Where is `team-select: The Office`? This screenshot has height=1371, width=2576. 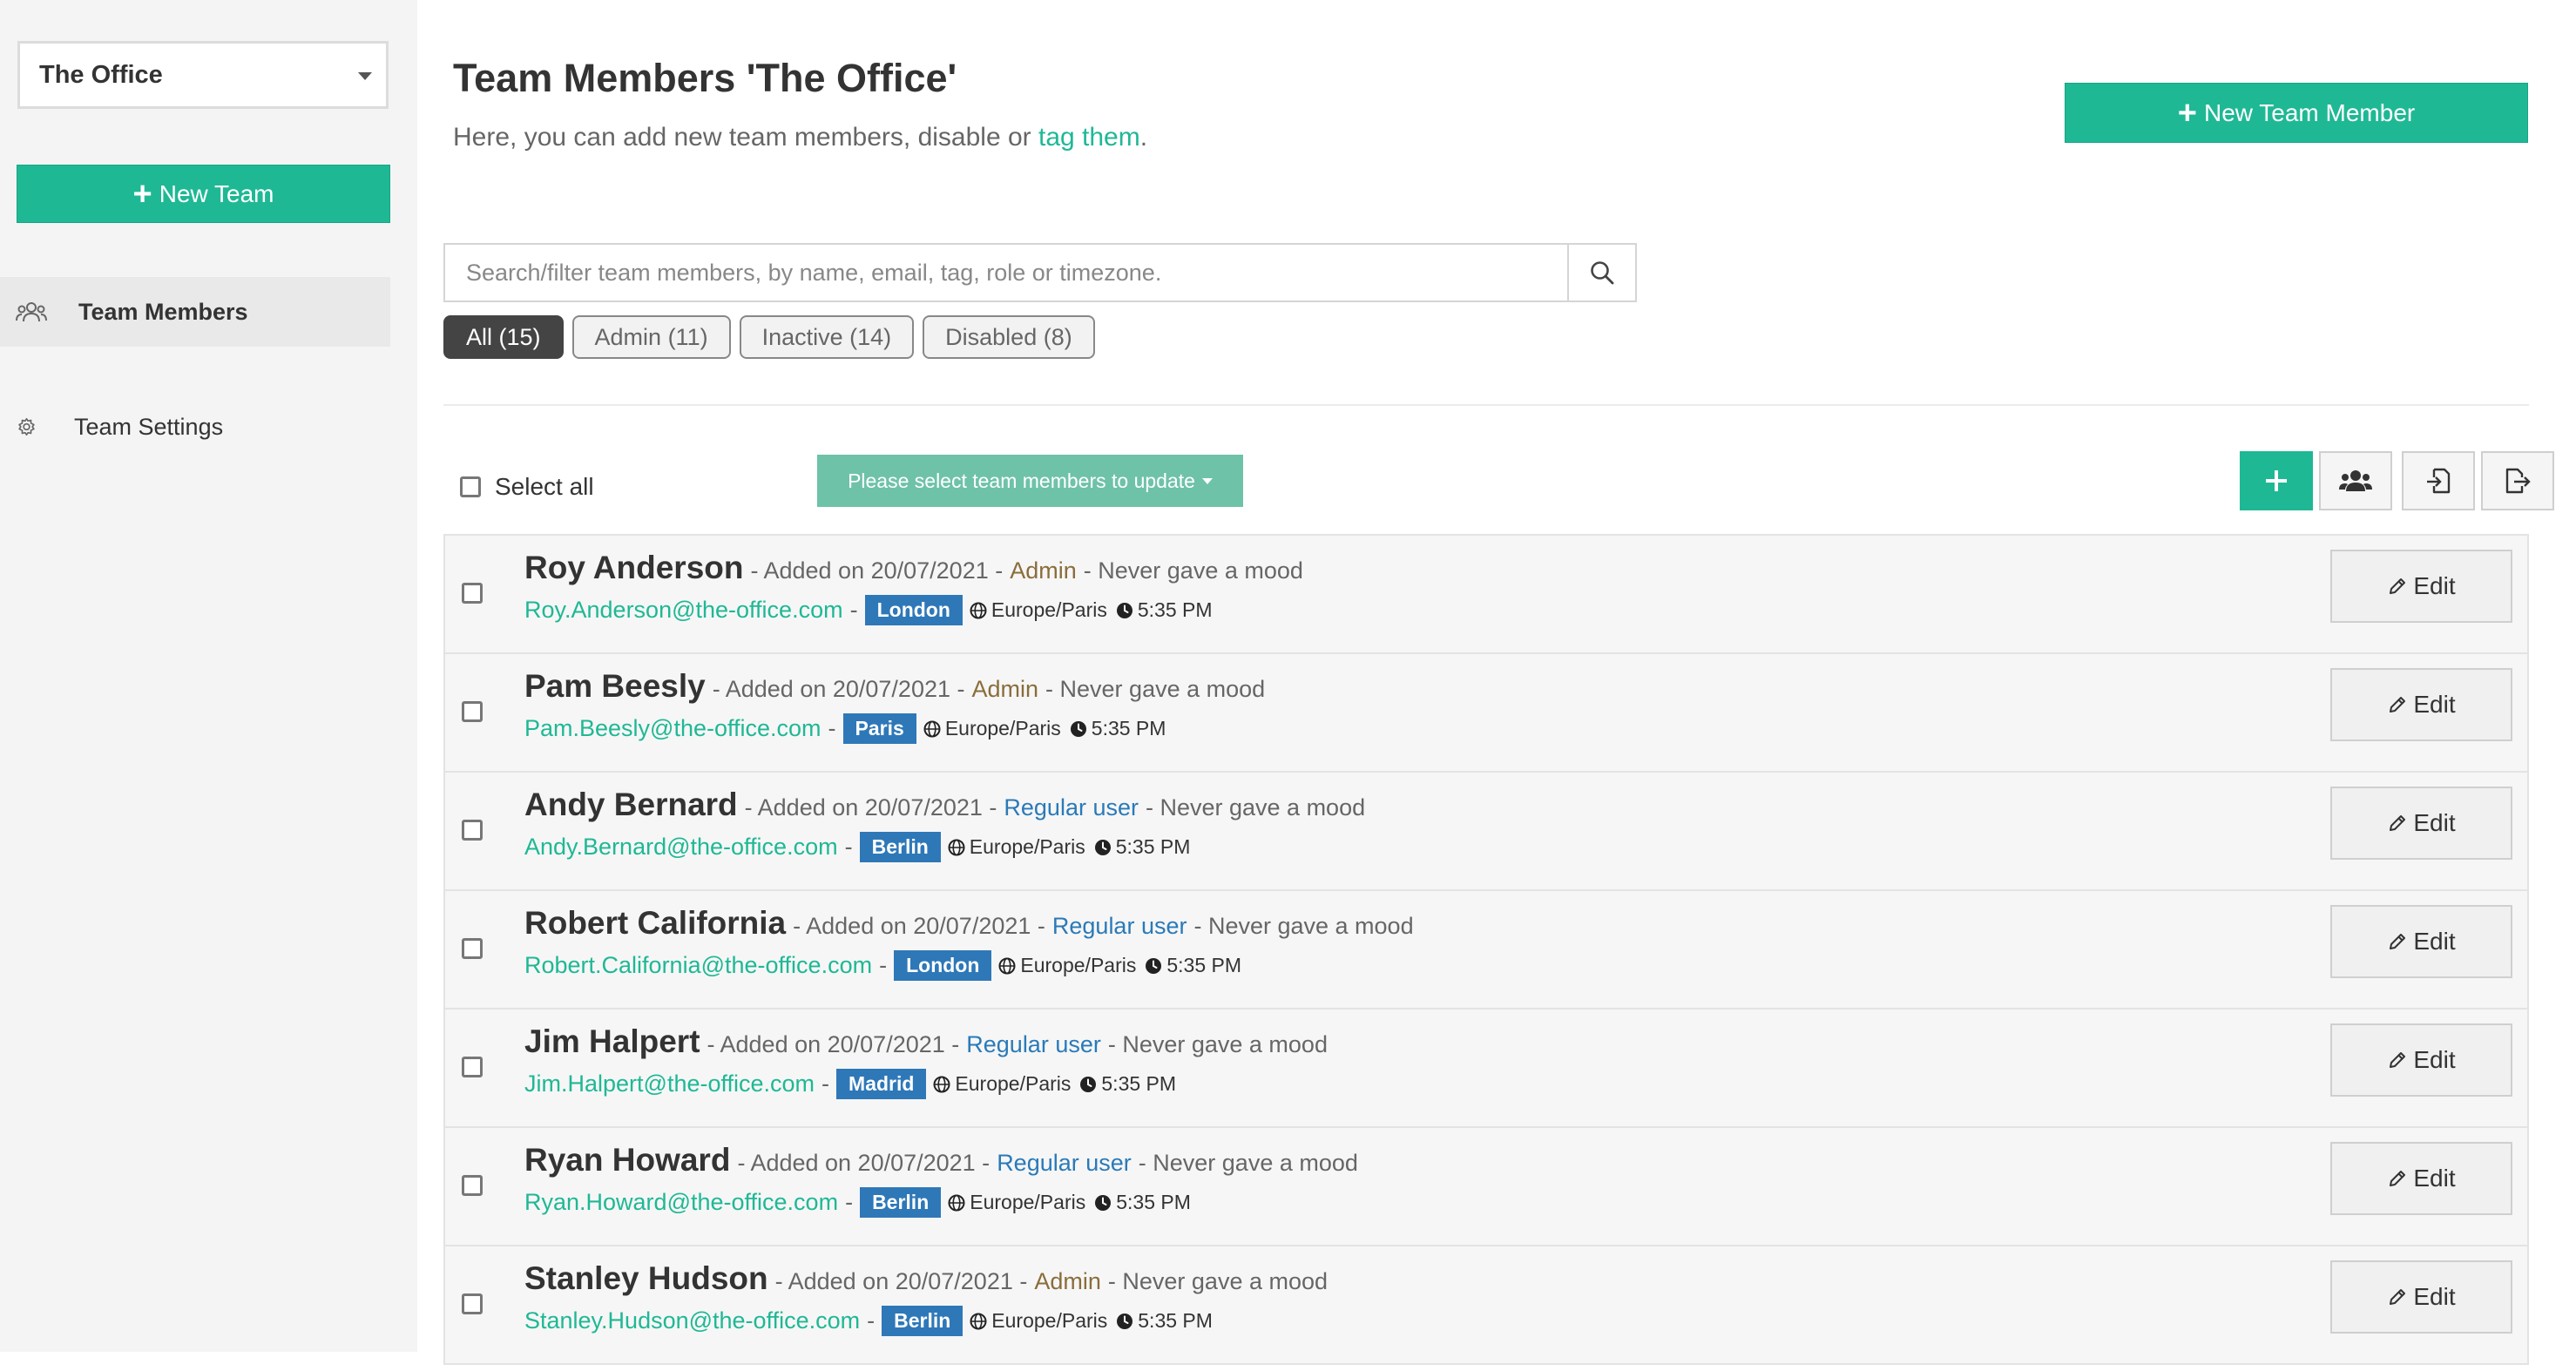
team-select: The Office is located at coordinates (203, 75).